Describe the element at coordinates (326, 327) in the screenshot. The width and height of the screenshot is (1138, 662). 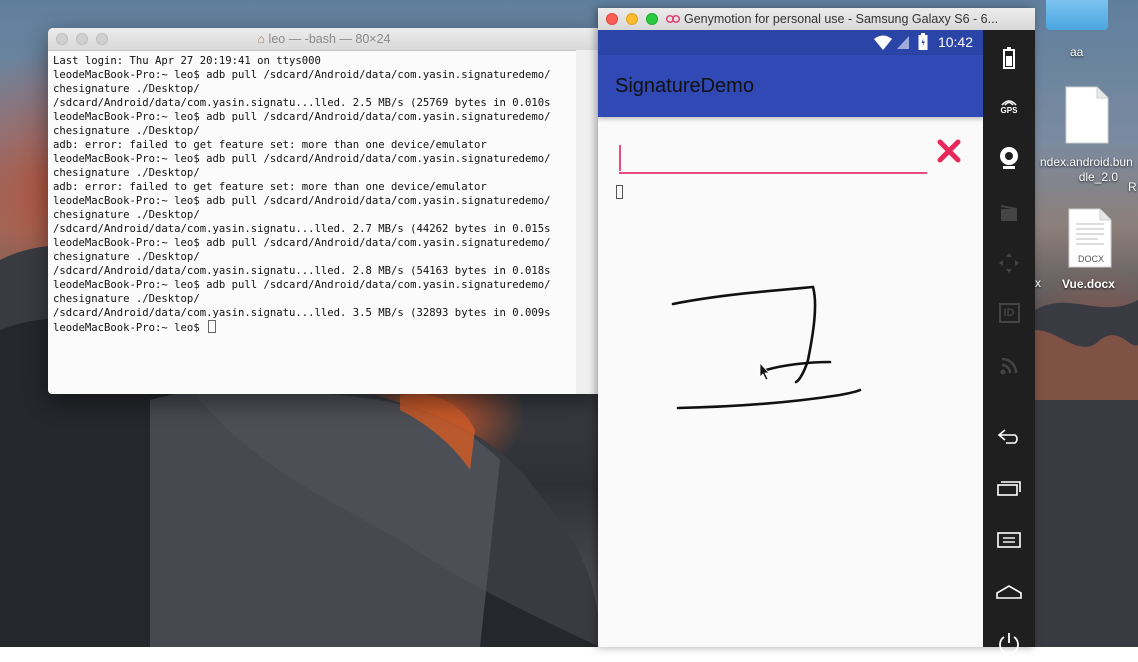
I see `terminal-line: leodeMacBook-Pro:~ leo$` at that location.